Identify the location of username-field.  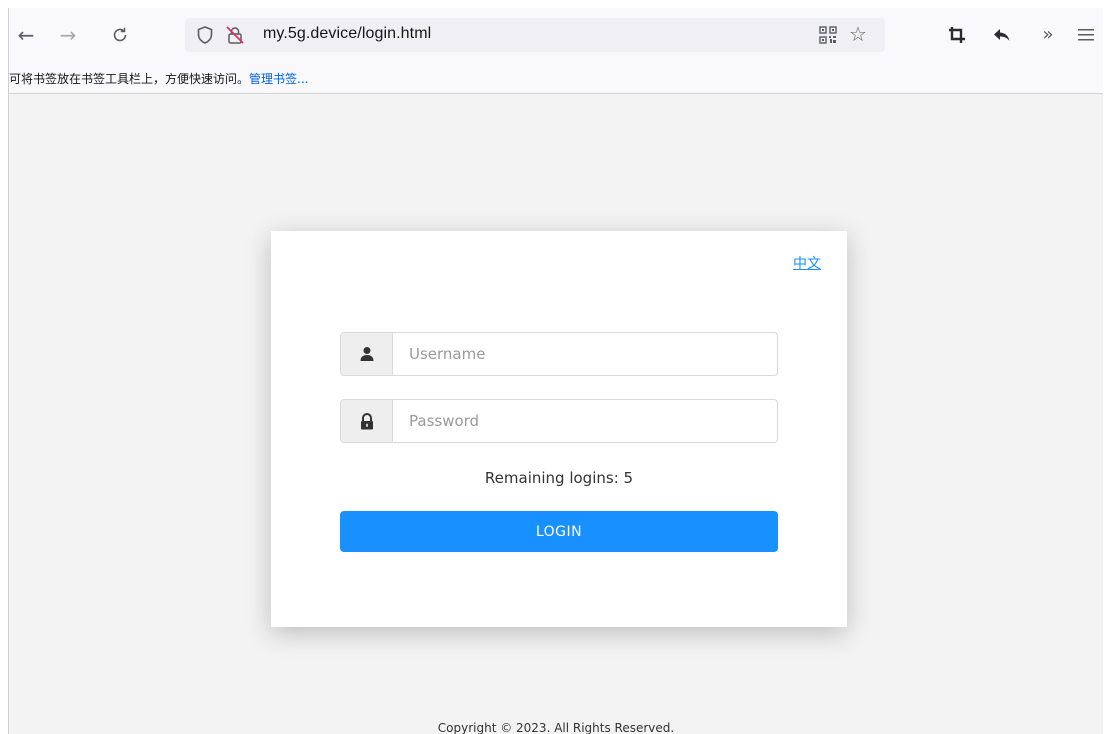
(559, 354).